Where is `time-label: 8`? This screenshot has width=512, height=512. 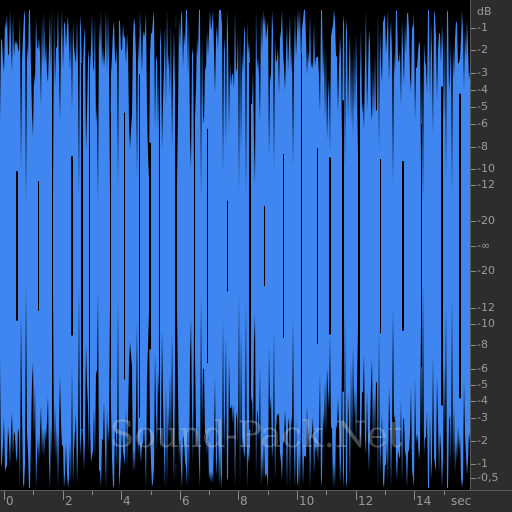 time-label: 8 is located at coordinates (244, 501).